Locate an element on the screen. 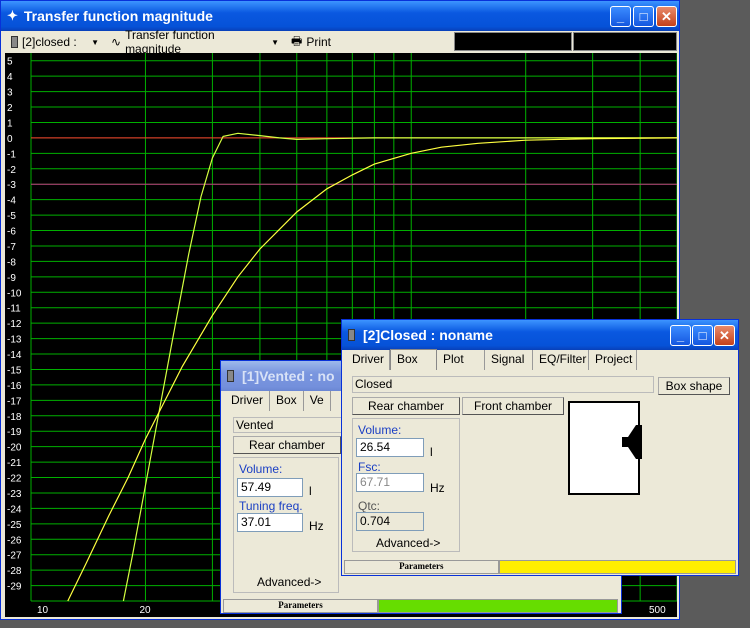 This screenshot has height=628, width=750. y-tick-label: -15 is located at coordinates (14, 370).